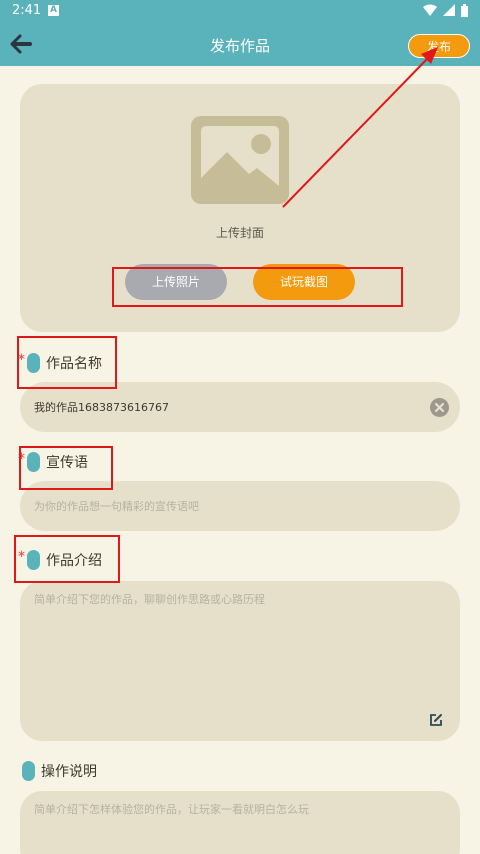 The height and width of the screenshot is (854, 480). I want to click on annotation-box-work-name, so click(67, 362).